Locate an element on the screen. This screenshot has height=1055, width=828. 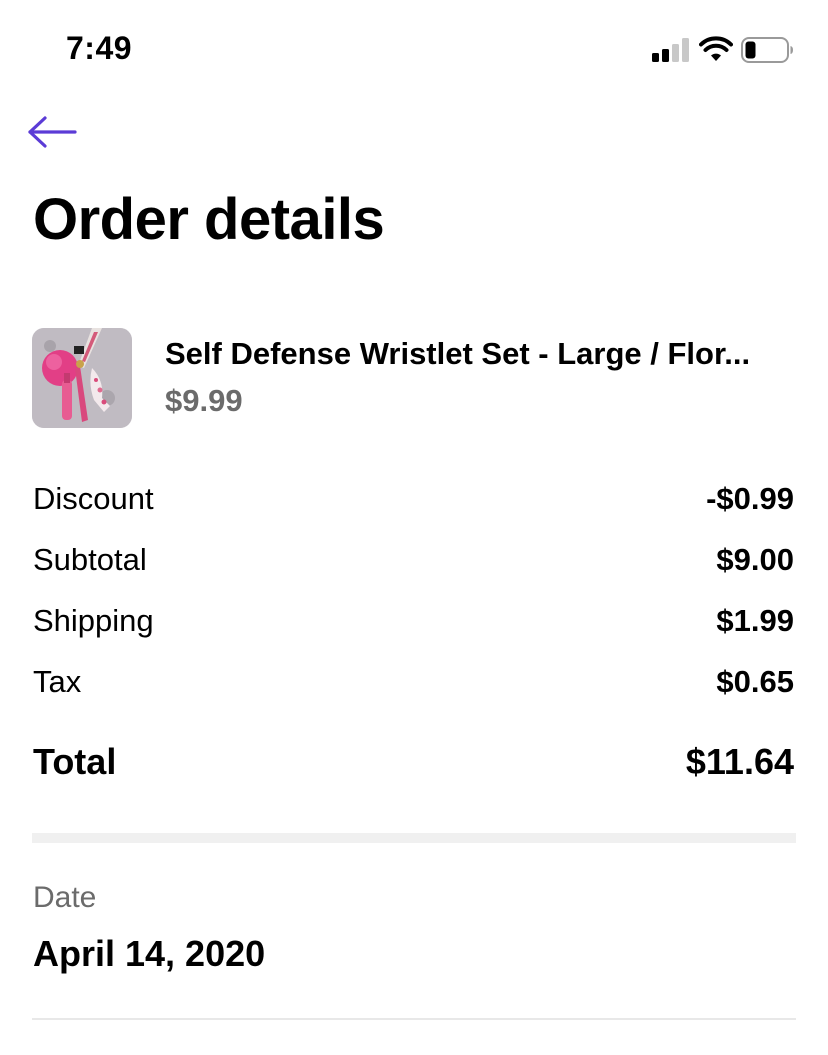
tax-value: $0.65 is located at coordinates (755, 681).